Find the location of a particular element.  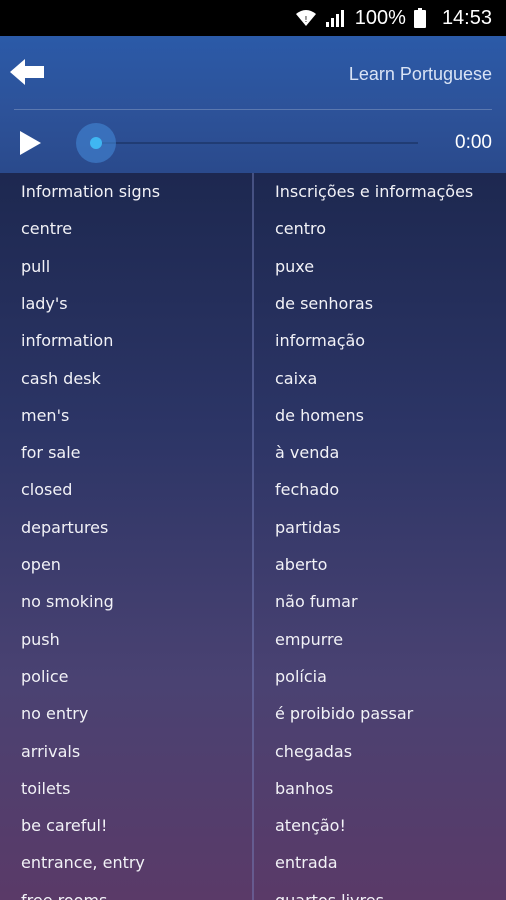

header-divider is located at coordinates (253, 109).